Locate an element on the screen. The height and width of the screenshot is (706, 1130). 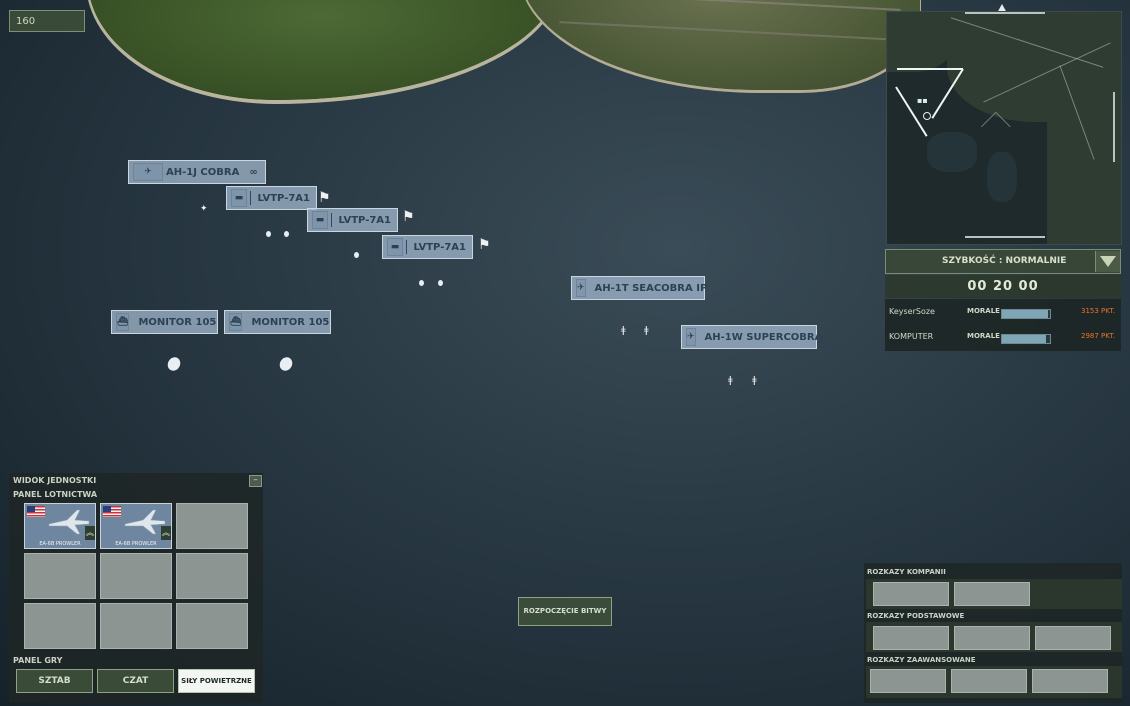
camera-position-icon is located at coordinates (927, 116).